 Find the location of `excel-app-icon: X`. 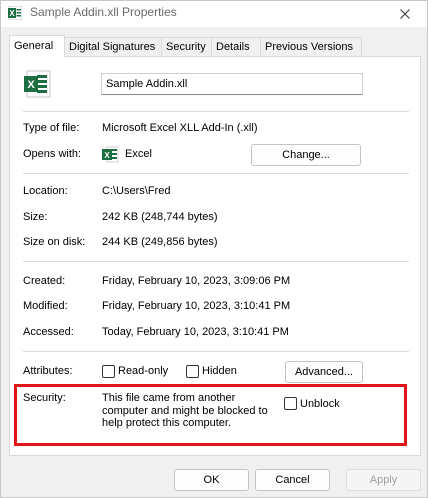

excel-app-icon: X is located at coordinates (110, 154).